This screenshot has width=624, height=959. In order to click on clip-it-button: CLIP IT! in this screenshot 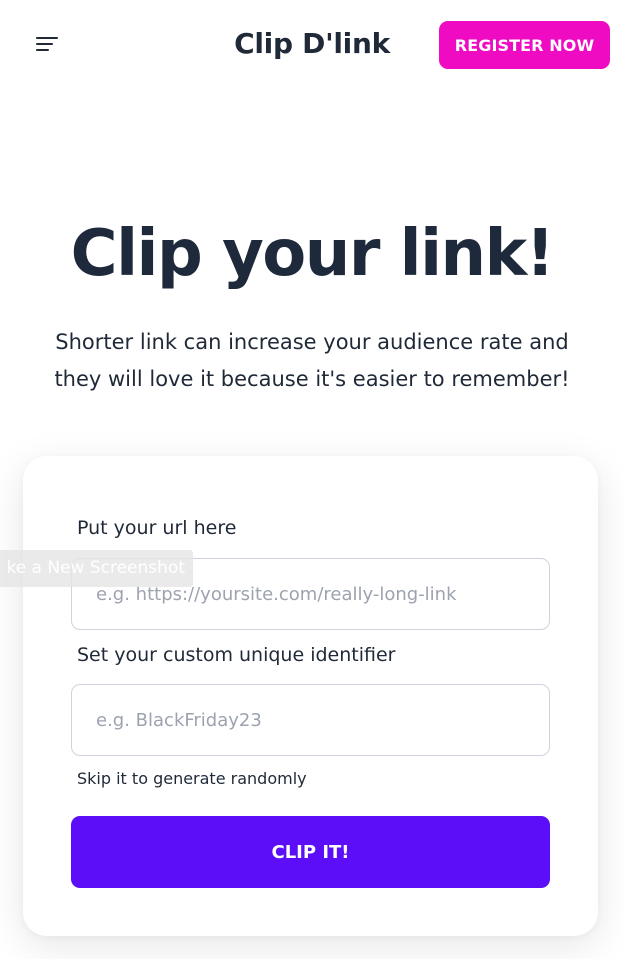, I will do `click(310, 852)`.